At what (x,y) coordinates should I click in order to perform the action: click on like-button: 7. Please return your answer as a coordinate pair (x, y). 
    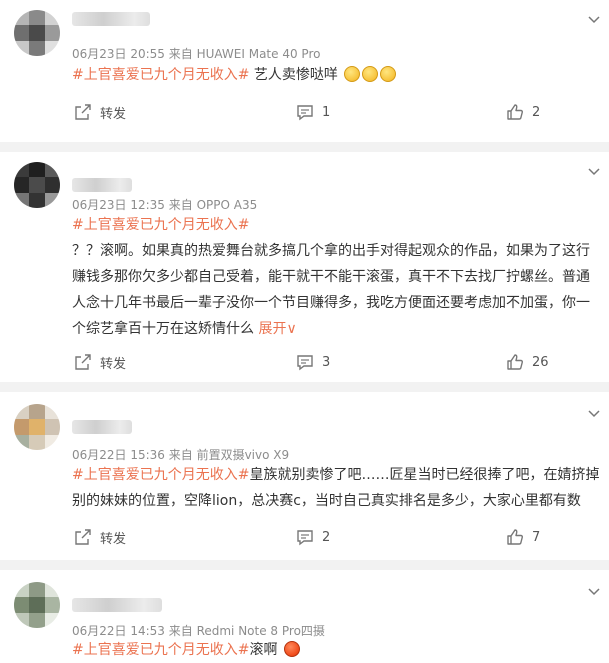
    Looking at the image, I should click on (523, 537).